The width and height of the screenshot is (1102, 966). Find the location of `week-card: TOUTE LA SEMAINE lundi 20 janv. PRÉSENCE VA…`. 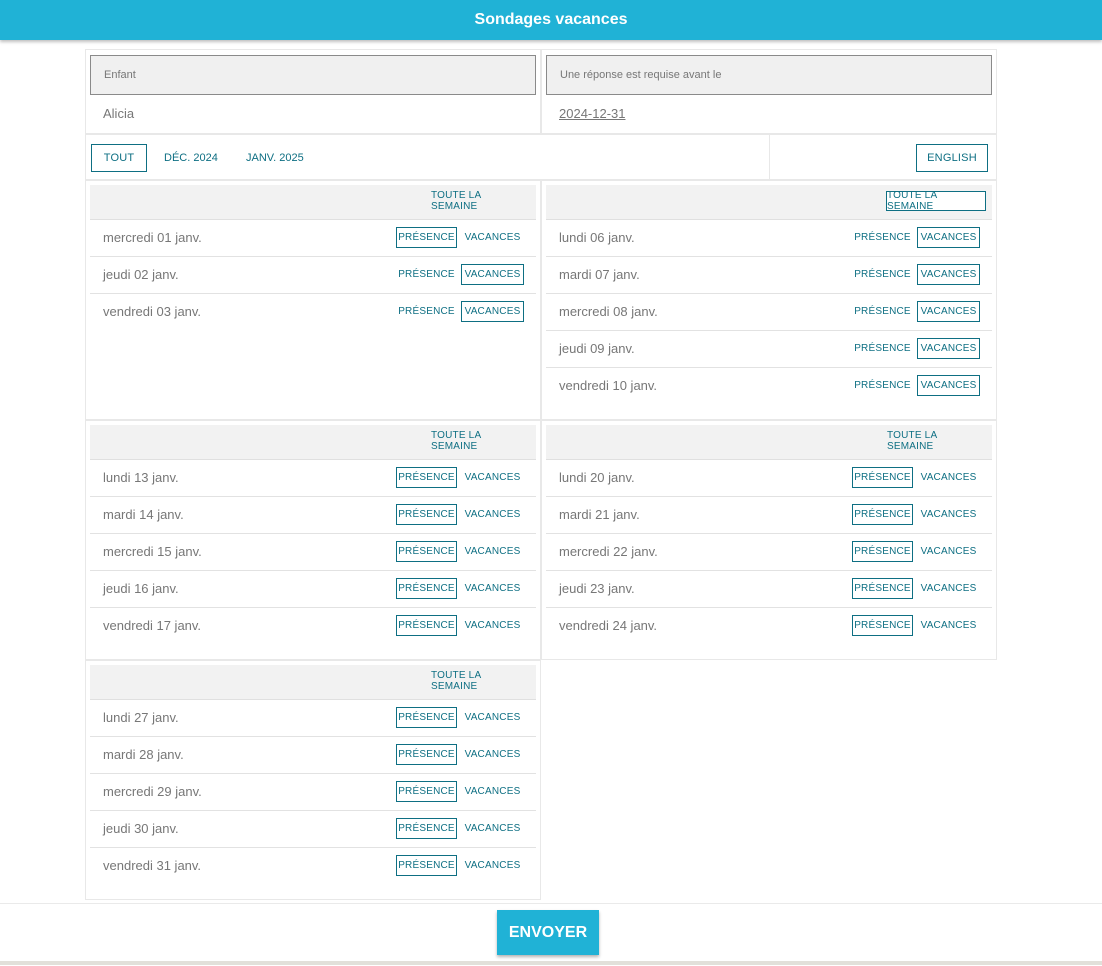

week-card: TOUTE LA SEMAINE lundi 20 janv. PRÉSENCE VA… is located at coordinates (769, 540).